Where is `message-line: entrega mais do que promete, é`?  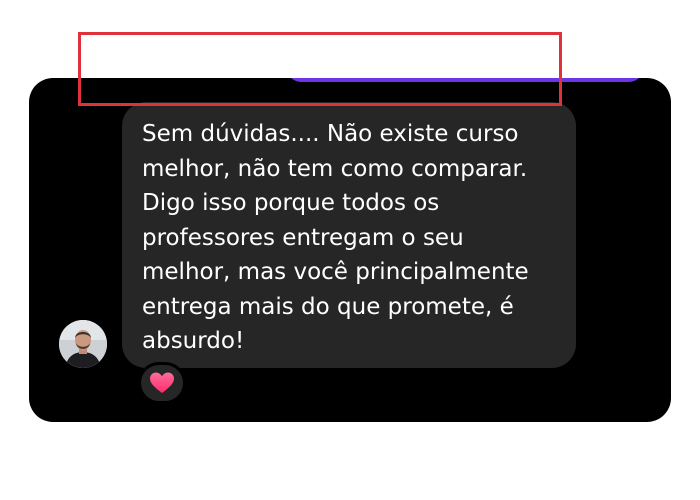 message-line: entrega mais do que promete, é is located at coordinates (328, 306).